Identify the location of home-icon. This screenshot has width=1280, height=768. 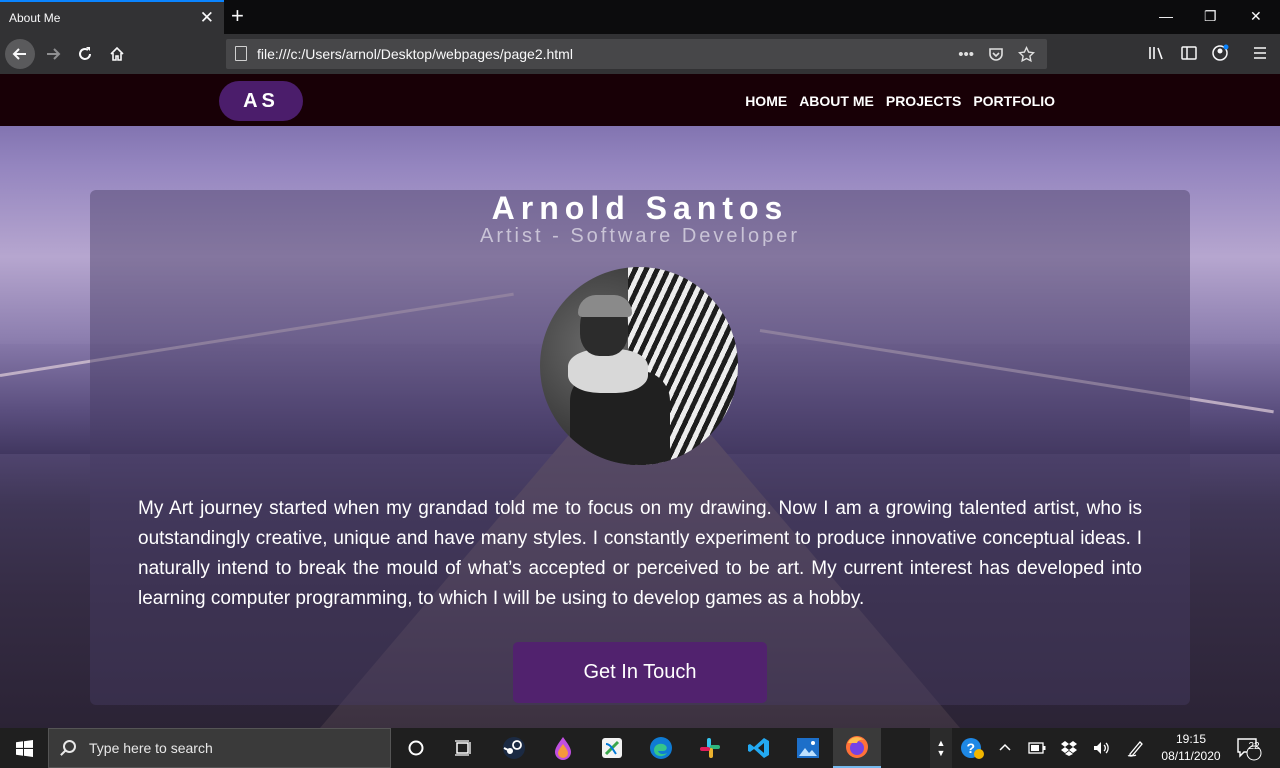
(117, 53).